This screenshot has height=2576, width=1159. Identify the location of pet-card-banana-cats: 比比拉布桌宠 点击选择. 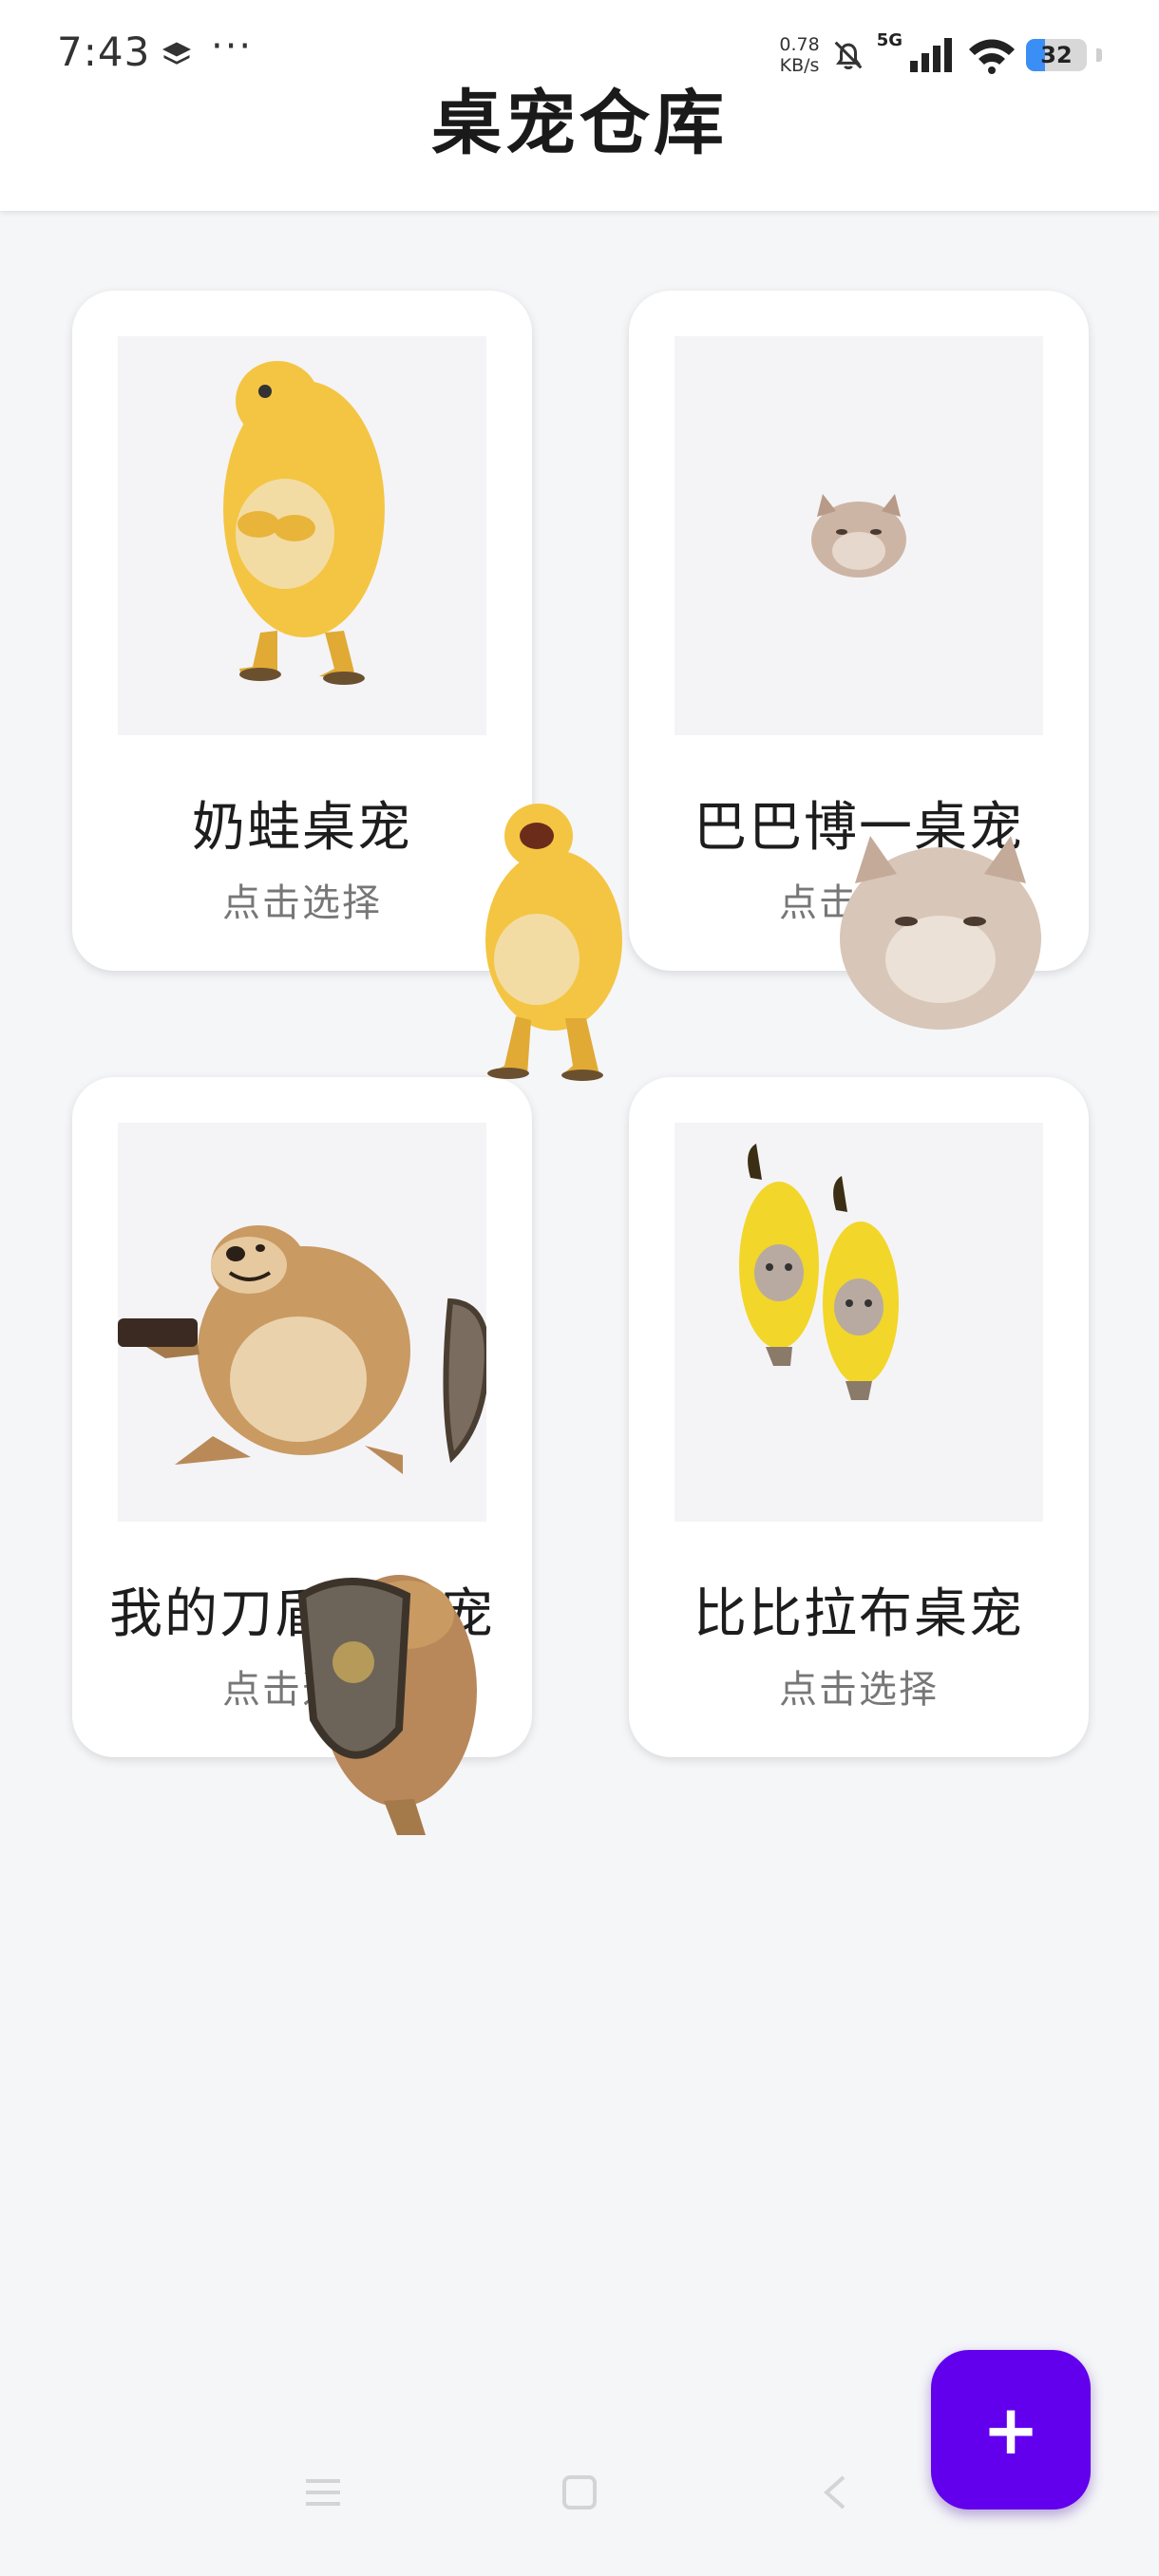
(859, 1417).